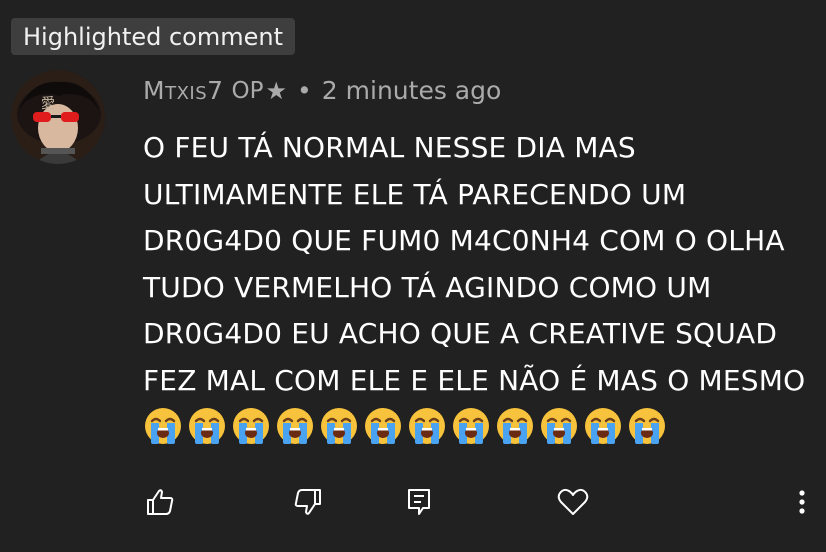 The image size is (826, 552). I want to click on op-label: OP, so click(247, 90).